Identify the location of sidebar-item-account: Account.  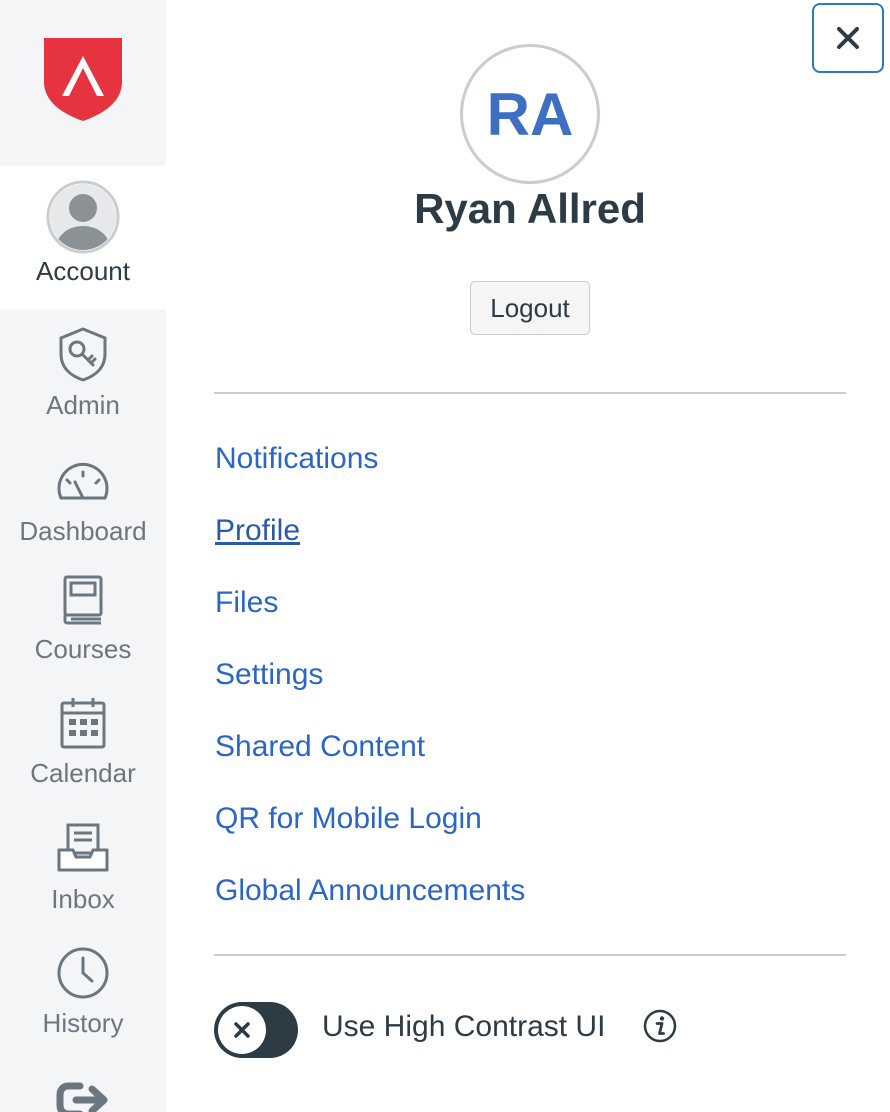
(83, 238).